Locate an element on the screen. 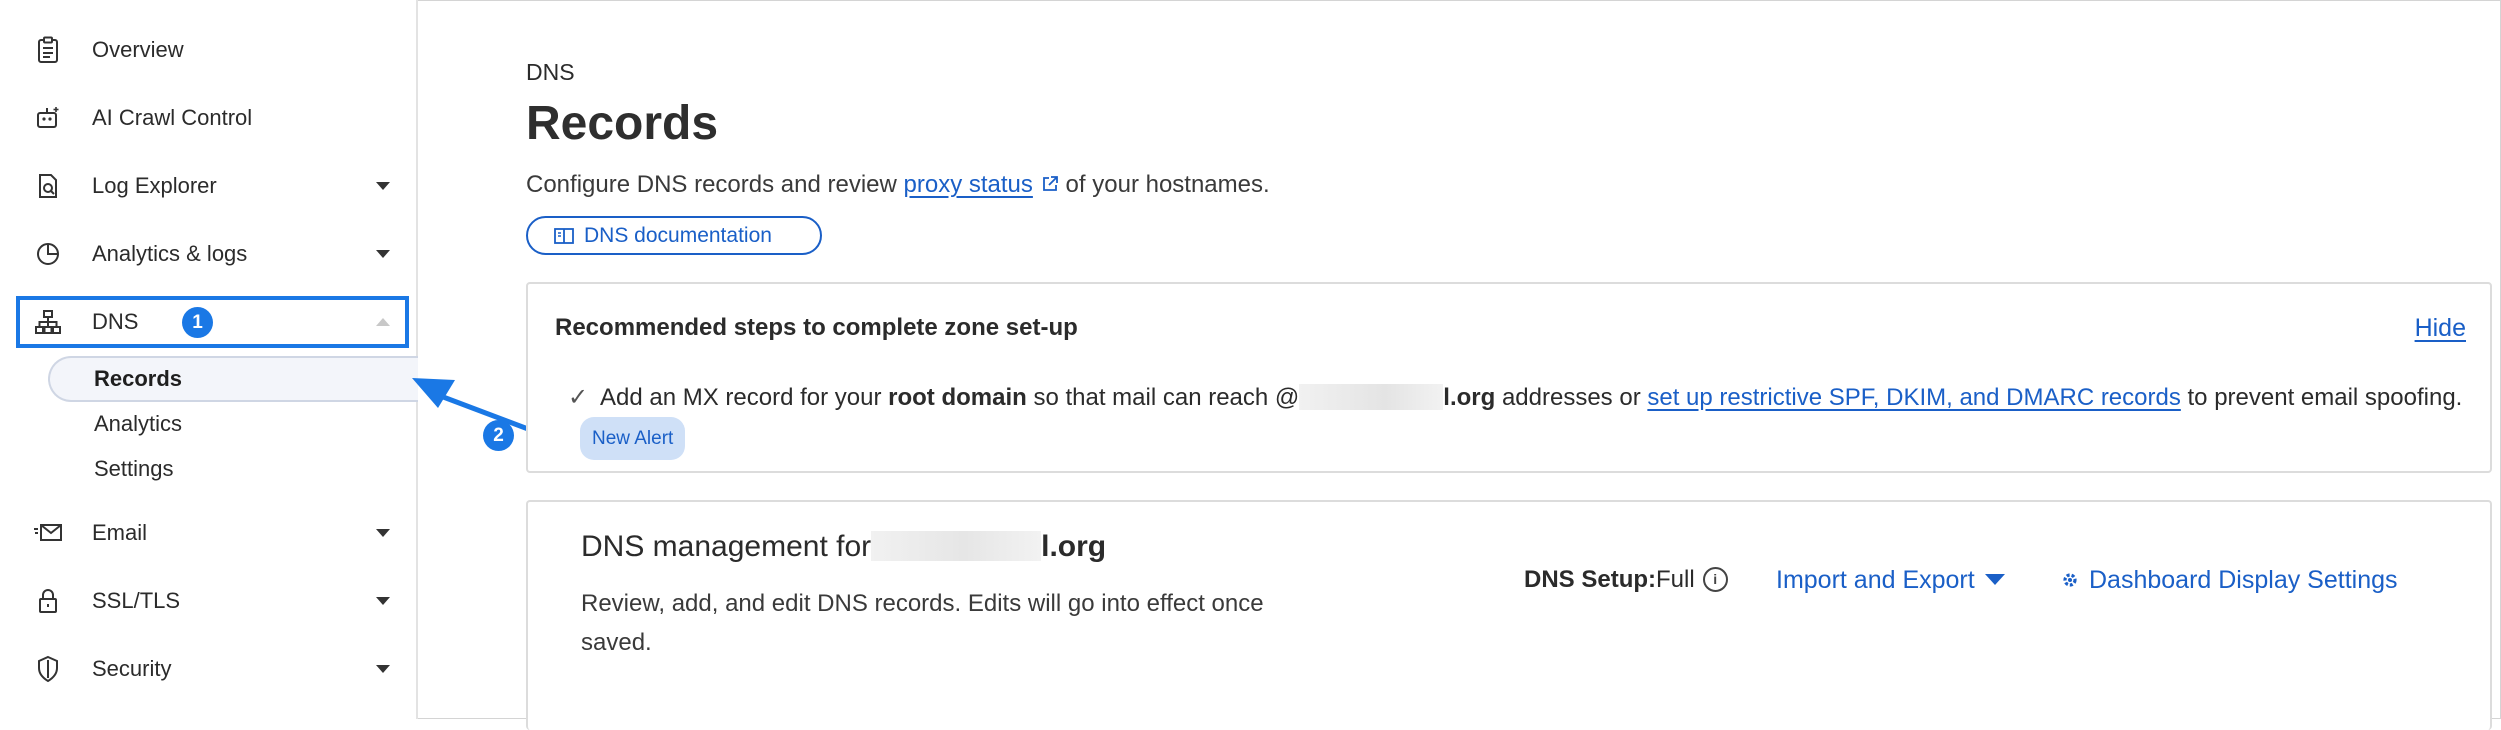 The width and height of the screenshot is (2501, 730). dns-documentation-button: DNS documentation is located at coordinates (674, 235).